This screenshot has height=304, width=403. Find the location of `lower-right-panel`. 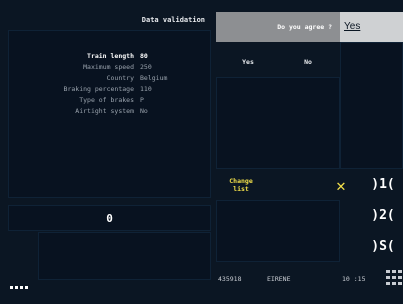

lower-right-panel is located at coordinates (278, 231).